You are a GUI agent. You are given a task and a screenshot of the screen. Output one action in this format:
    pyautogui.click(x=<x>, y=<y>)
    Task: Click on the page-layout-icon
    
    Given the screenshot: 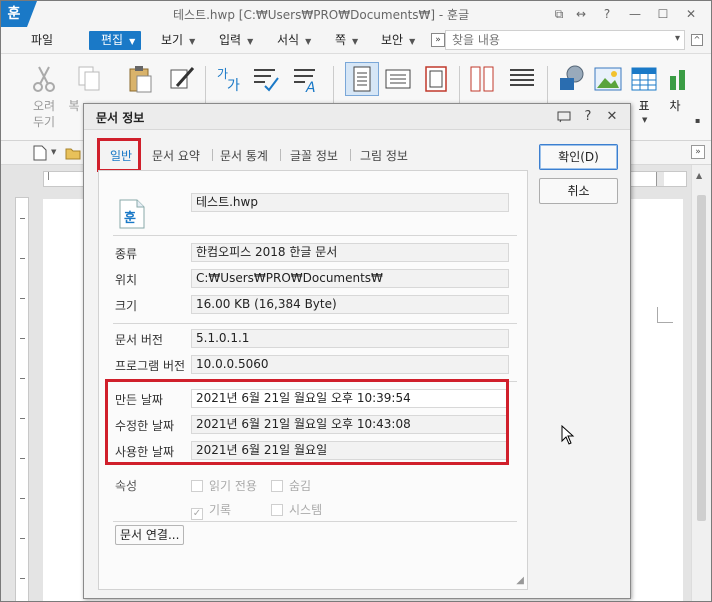 What is the action you would take?
    pyautogui.click(x=362, y=79)
    